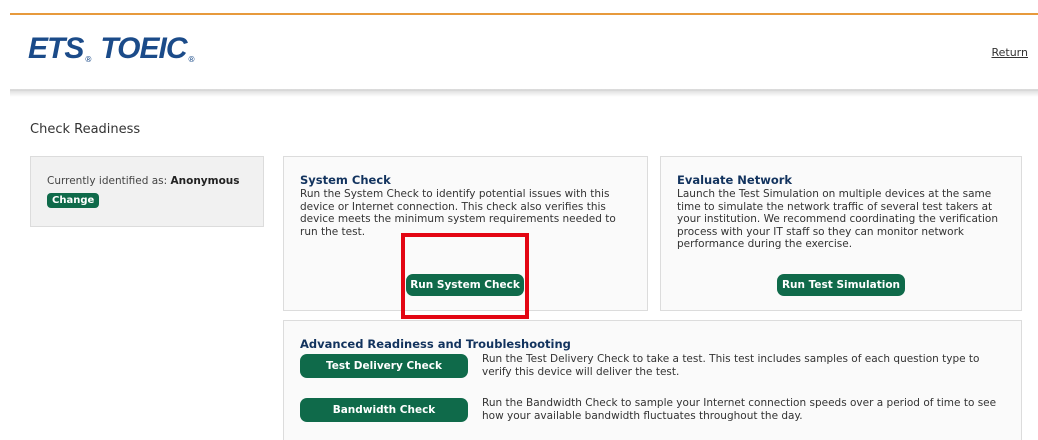 This screenshot has width=1038, height=440. Describe the element at coordinates (435, 344) in the screenshot. I see `advanced-title: Advanced Readiness and Troubleshooting` at that location.